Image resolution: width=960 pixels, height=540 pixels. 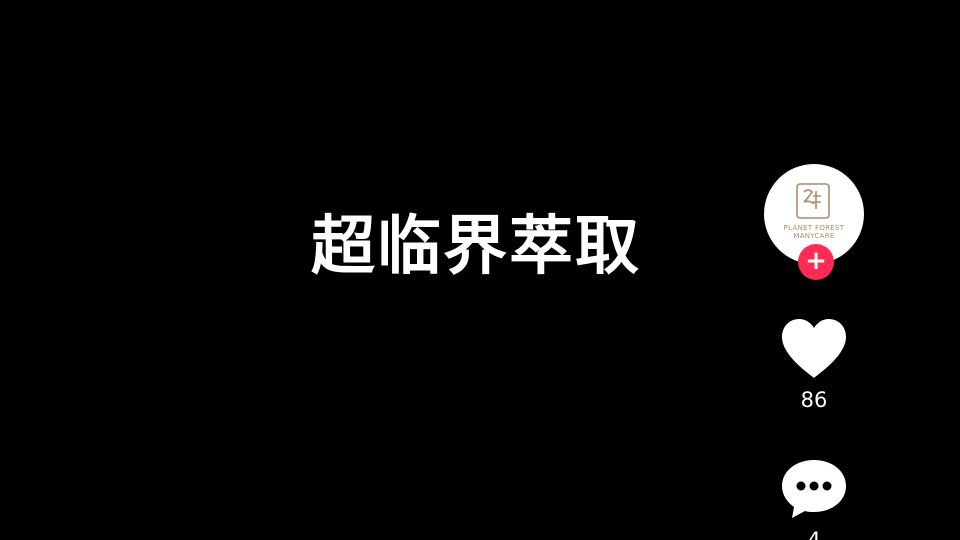 What do you see at coordinates (814, 400) in the screenshot?
I see `like-count: 86` at bounding box center [814, 400].